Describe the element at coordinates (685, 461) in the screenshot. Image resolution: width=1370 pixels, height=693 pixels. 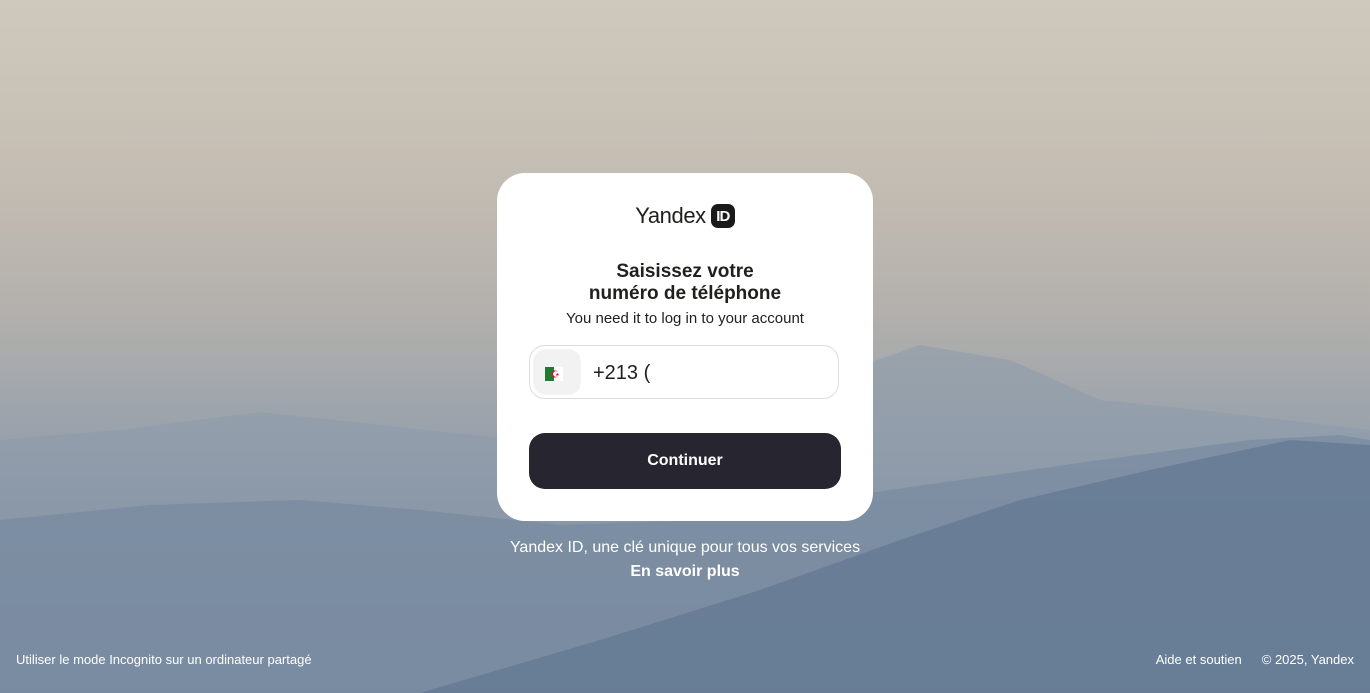
I see `continue-button: Continuer` at that location.